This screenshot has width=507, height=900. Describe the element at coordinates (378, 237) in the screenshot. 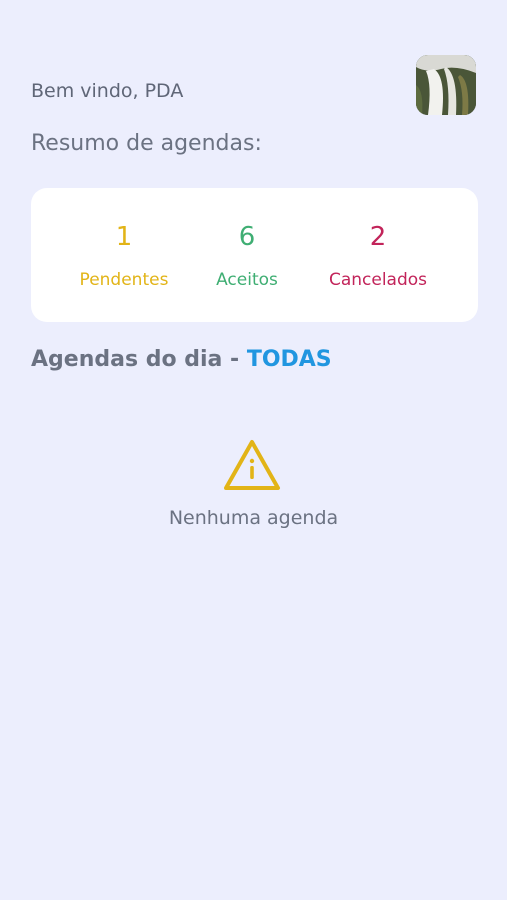

I see `canceled-count: 2` at that location.